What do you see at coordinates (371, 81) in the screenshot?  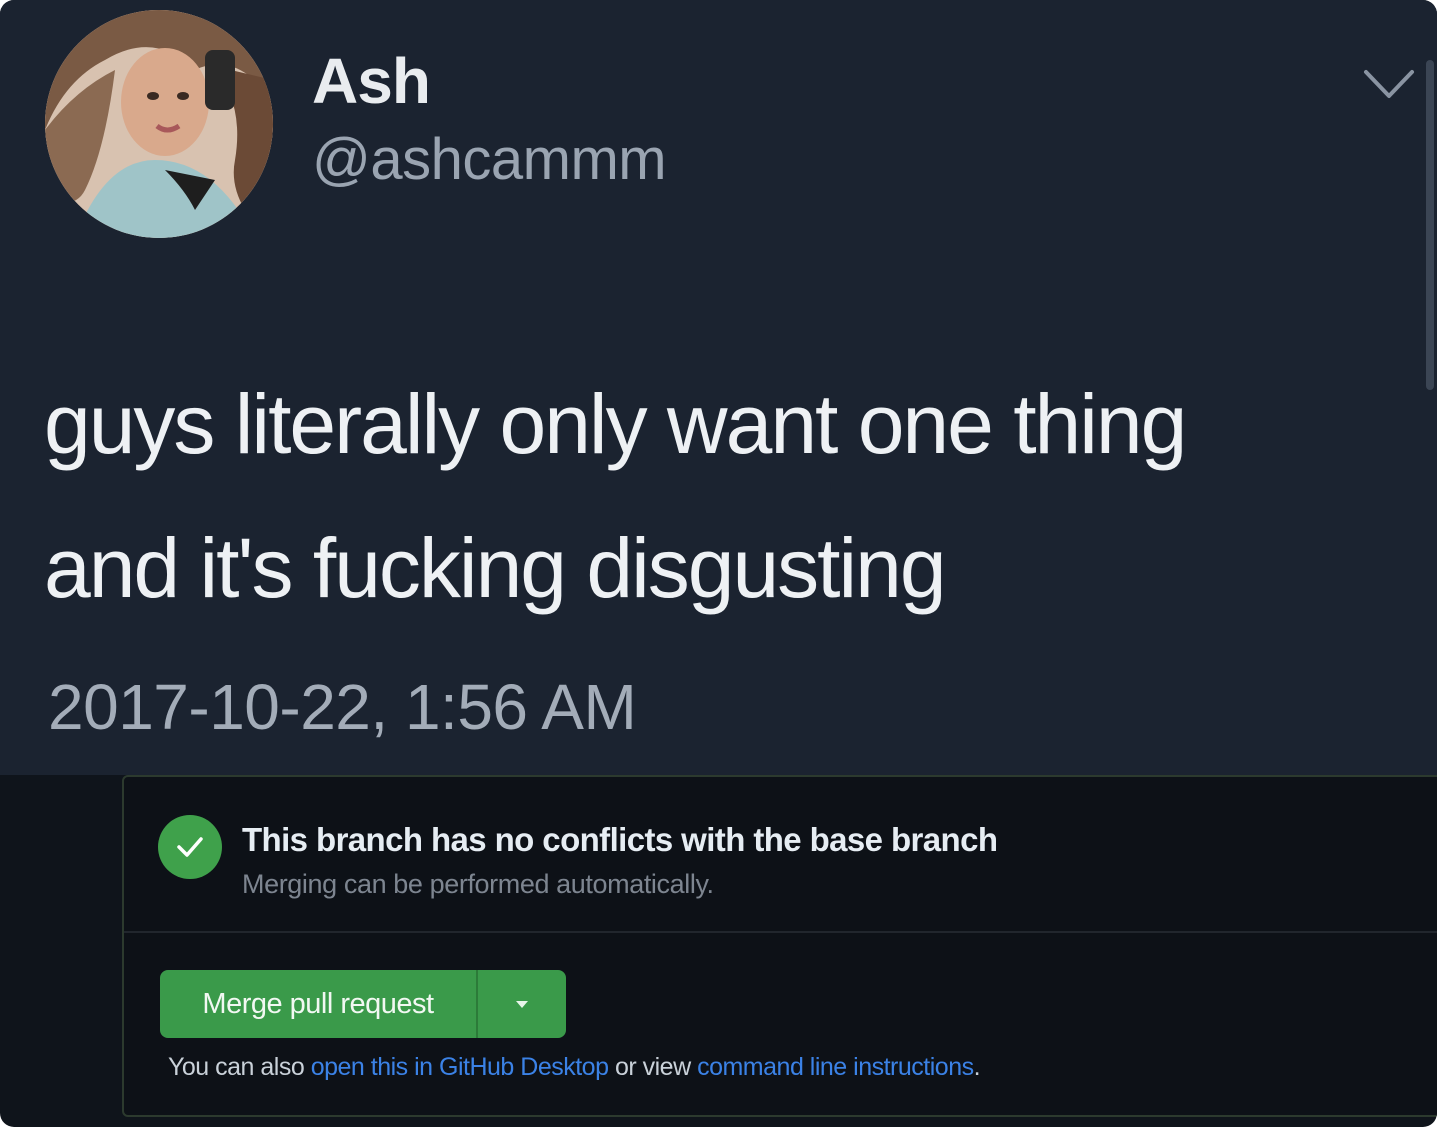 I see `display-name: Ash` at bounding box center [371, 81].